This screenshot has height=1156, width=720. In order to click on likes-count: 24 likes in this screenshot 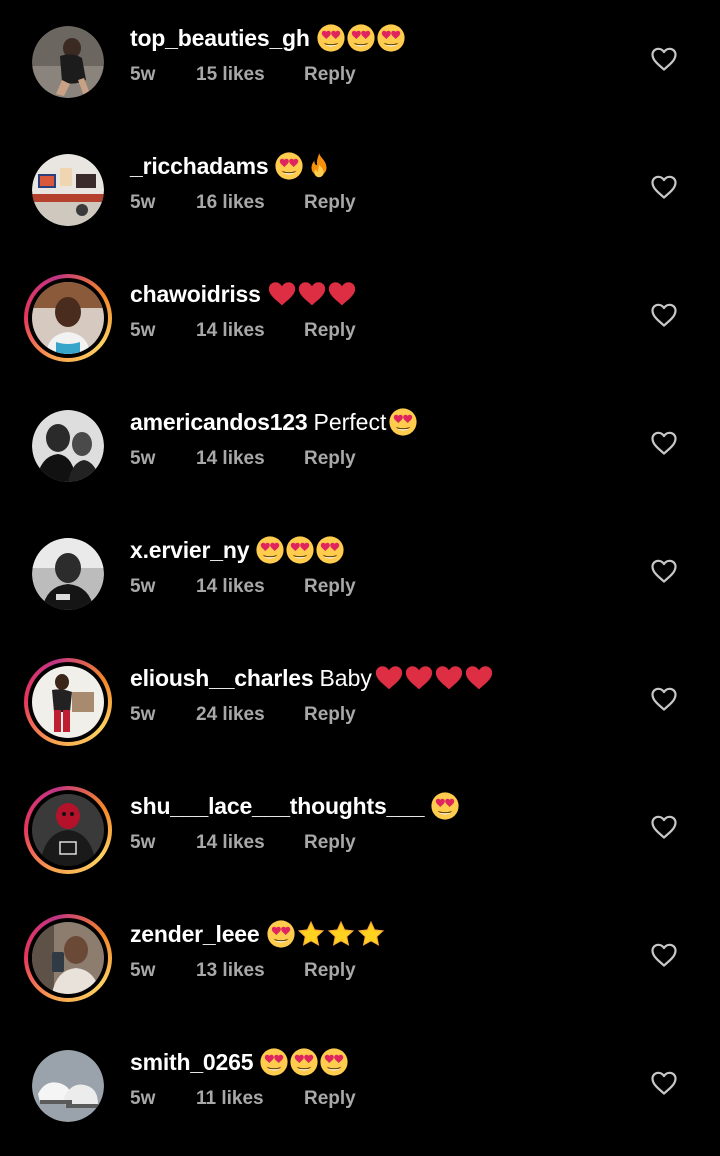, I will do `click(250, 715)`.